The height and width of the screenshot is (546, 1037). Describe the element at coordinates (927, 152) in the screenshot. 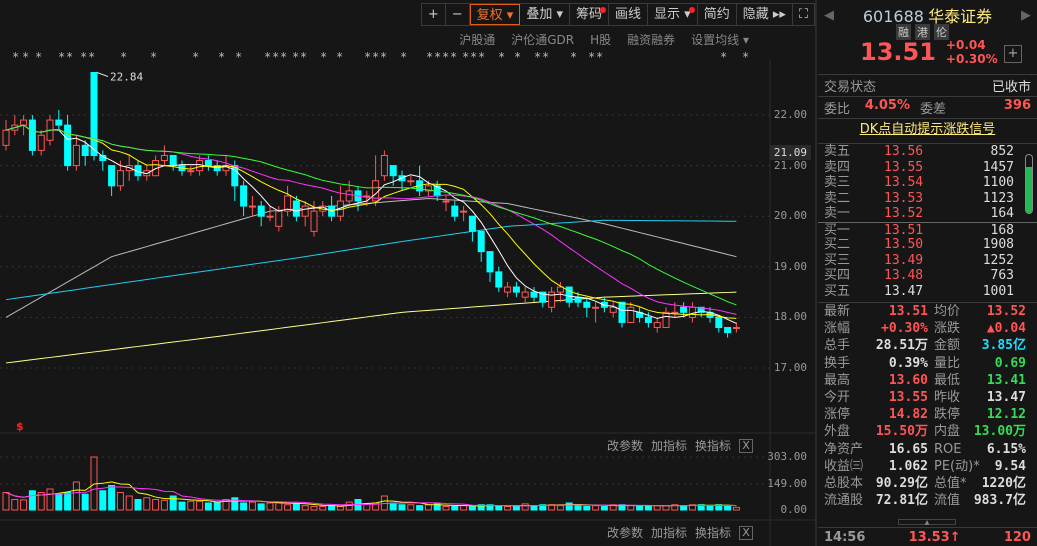

I see `order-book-row: 卖五 13.56 852` at that location.